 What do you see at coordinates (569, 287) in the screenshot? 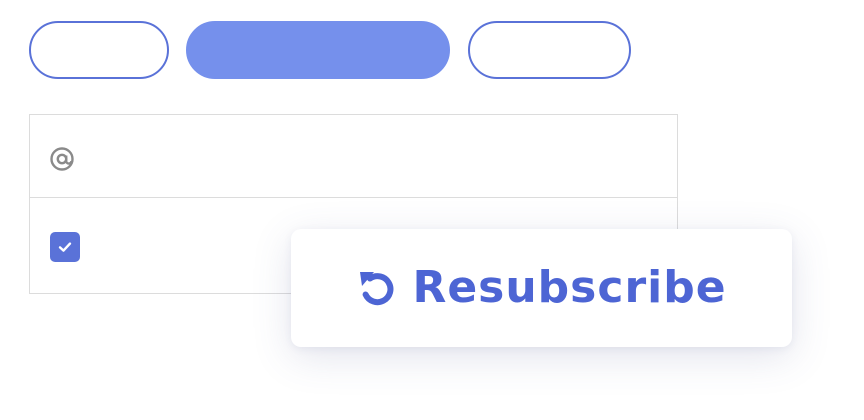
I see `resubscribe-label: Resubscribe` at bounding box center [569, 287].